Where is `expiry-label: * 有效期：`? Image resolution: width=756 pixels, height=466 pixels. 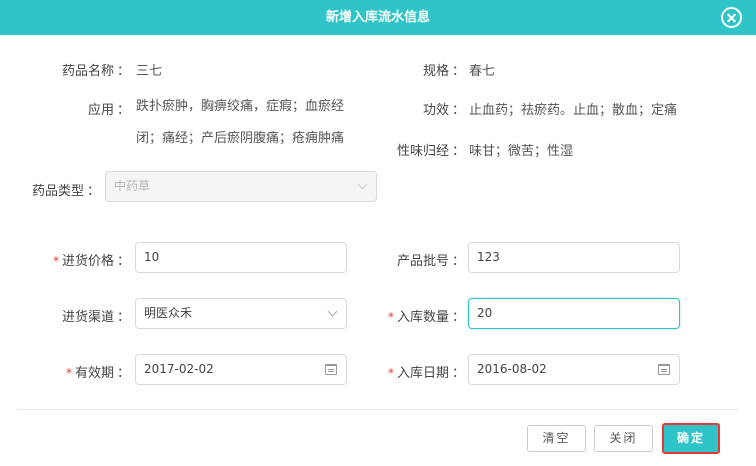 expiry-label: * 有效期： is located at coordinates (97, 373).